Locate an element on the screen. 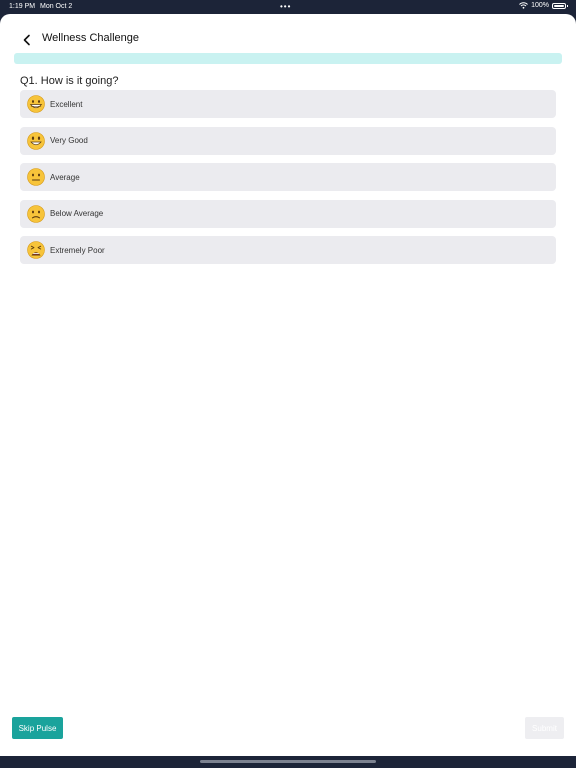 Image resolution: width=576 pixels, height=768 pixels. status-right: 100% is located at coordinates (543, 5).